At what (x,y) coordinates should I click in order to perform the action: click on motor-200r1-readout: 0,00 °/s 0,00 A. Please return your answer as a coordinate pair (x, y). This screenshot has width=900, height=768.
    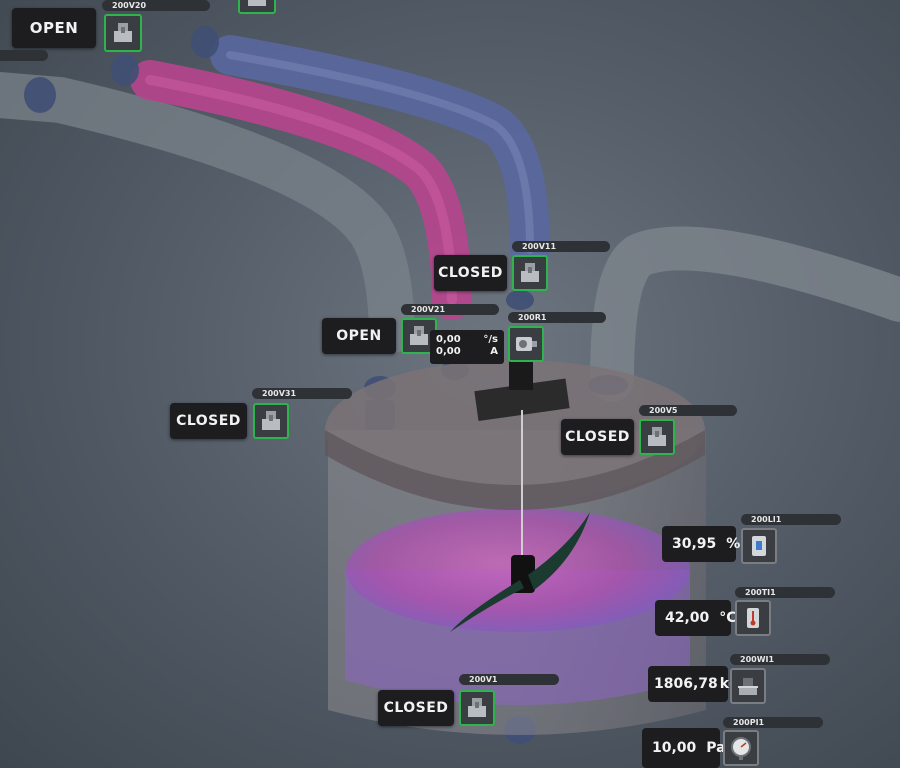
    Looking at the image, I should click on (467, 347).